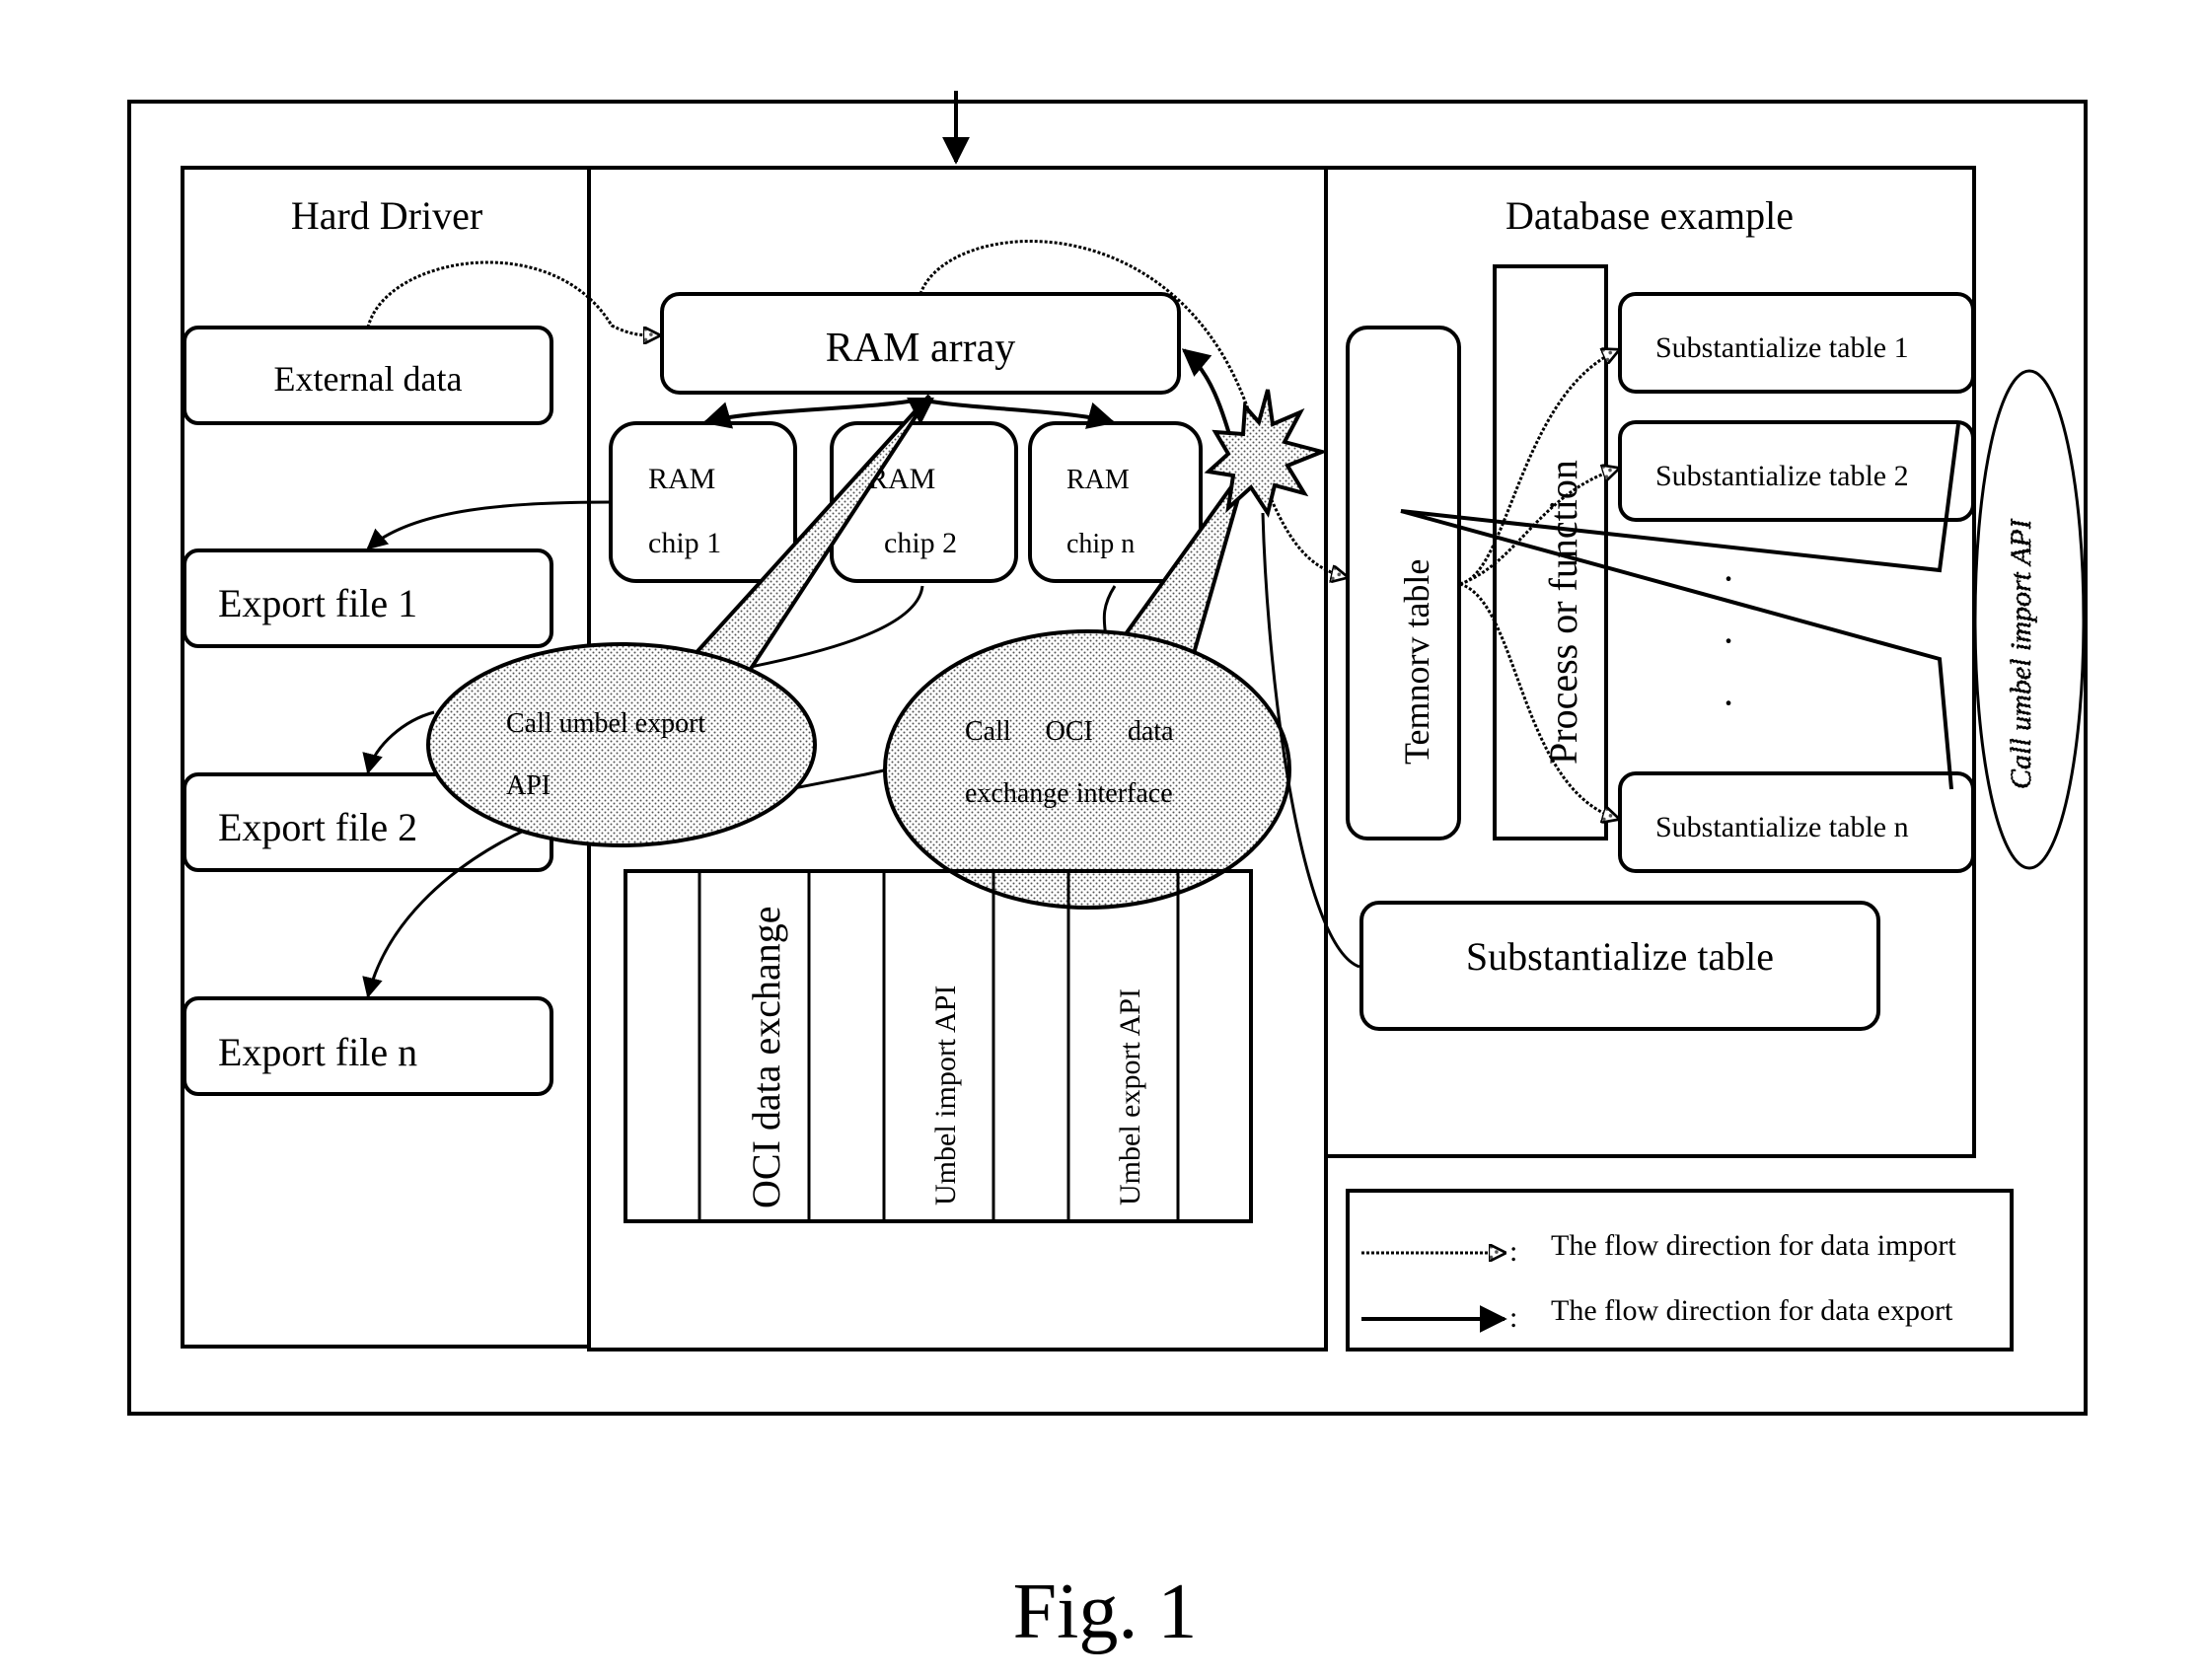 The height and width of the screenshot is (1680, 2203). What do you see at coordinates (920, 543) in the screenshot?
I see `ram-chip-2-line2: chip 2` at bounding box center [920, 543].